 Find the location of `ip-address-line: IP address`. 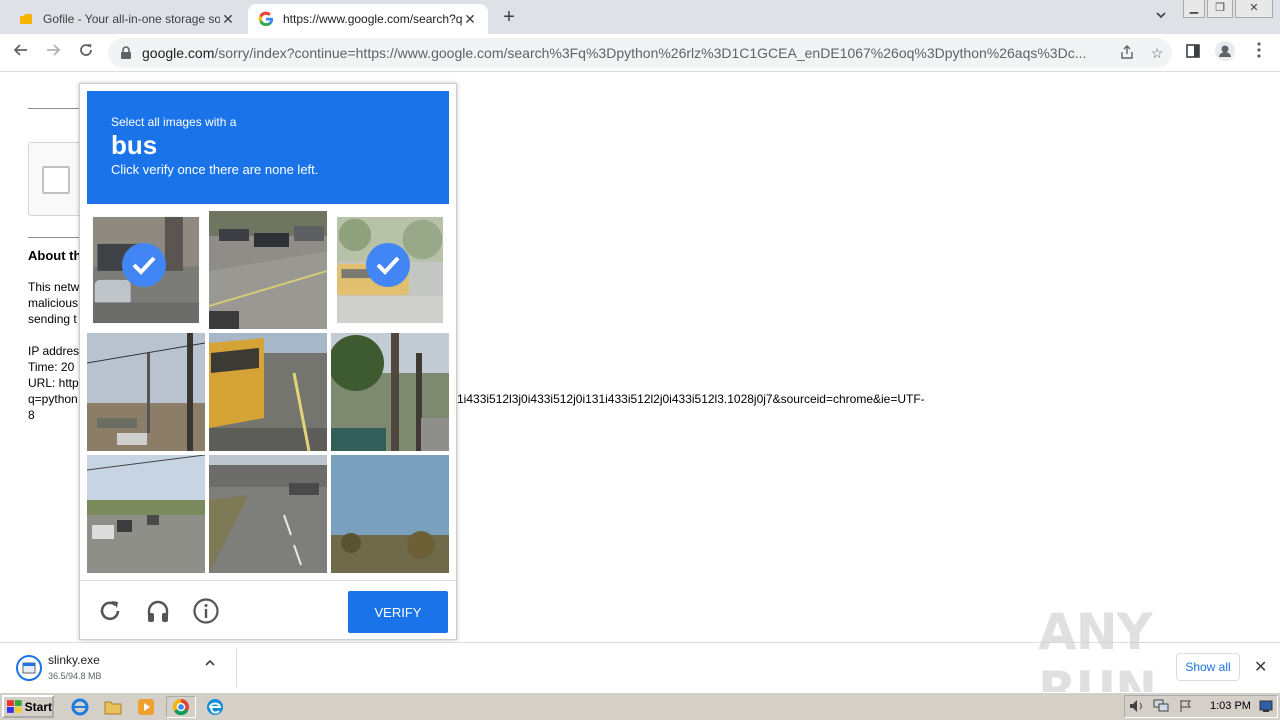

ip-address-line: IP address is located at coordinates (54, 351).